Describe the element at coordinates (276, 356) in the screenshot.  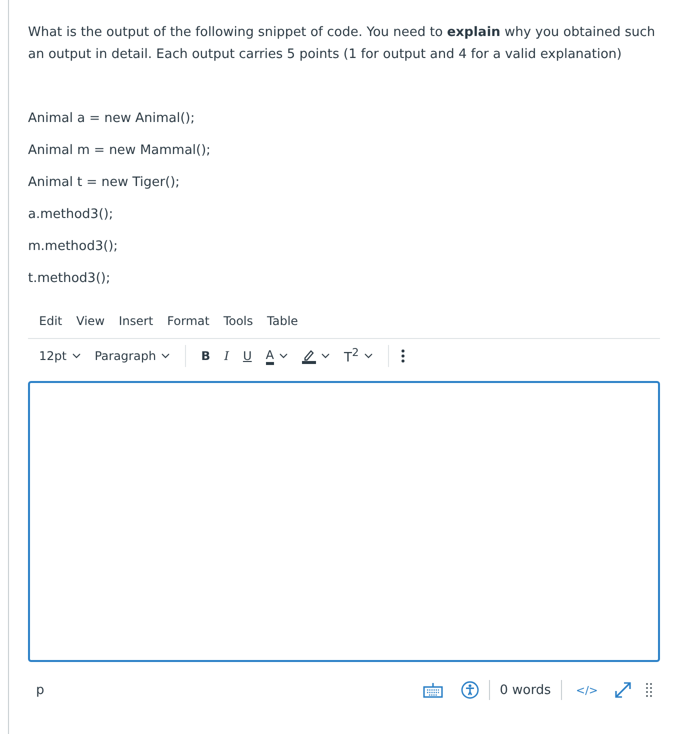
I see `text-color-button: A` at that location.